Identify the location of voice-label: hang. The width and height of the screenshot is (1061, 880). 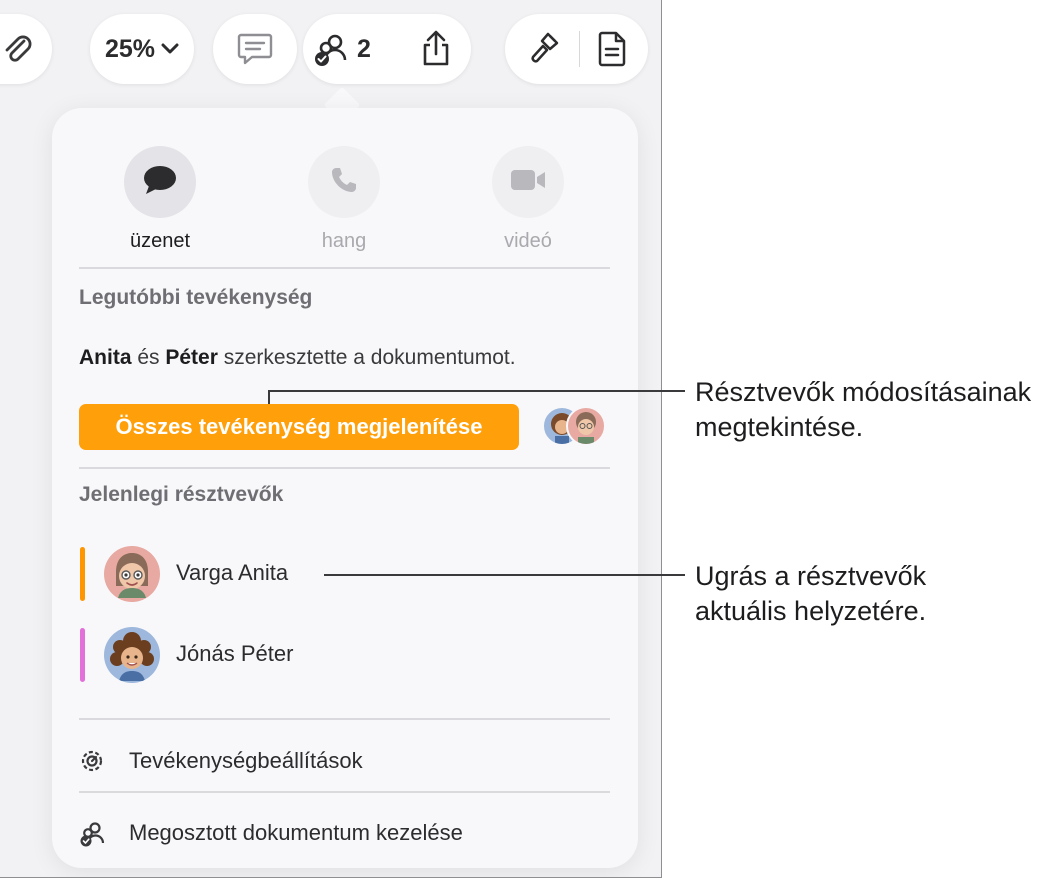
(344, 241).